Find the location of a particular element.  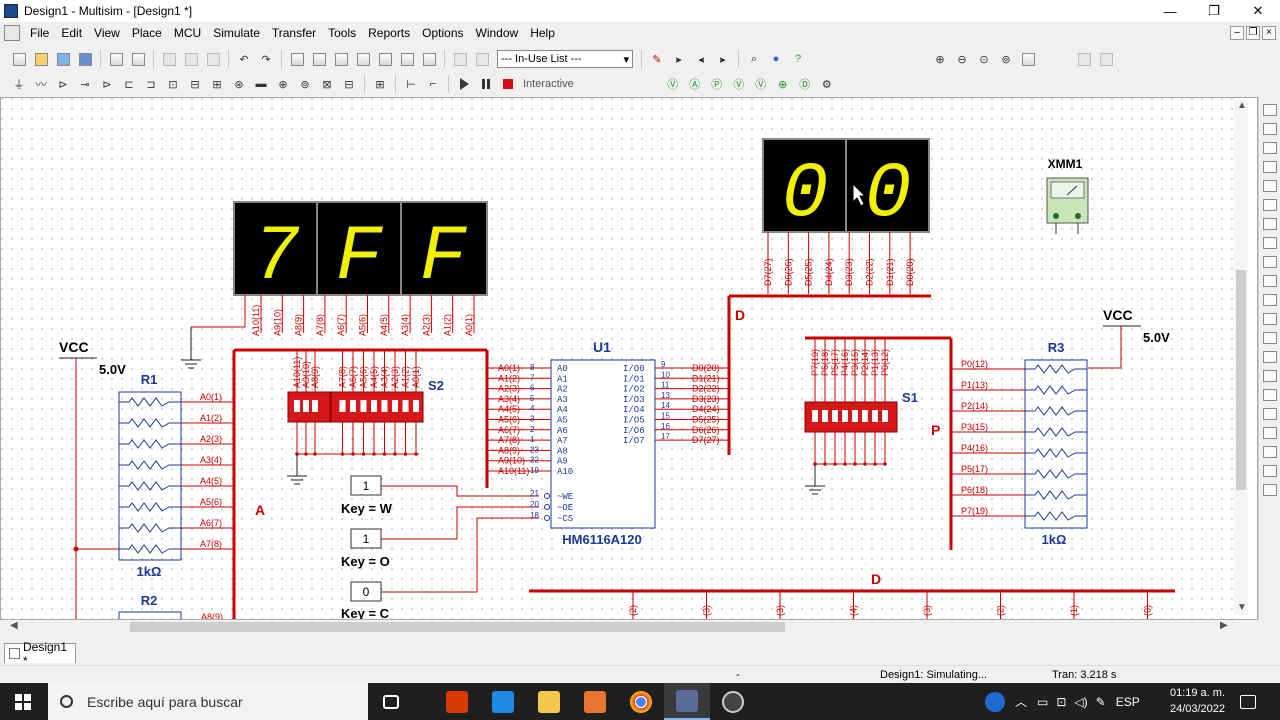

cut-icon is located at coordinates (169, 59).